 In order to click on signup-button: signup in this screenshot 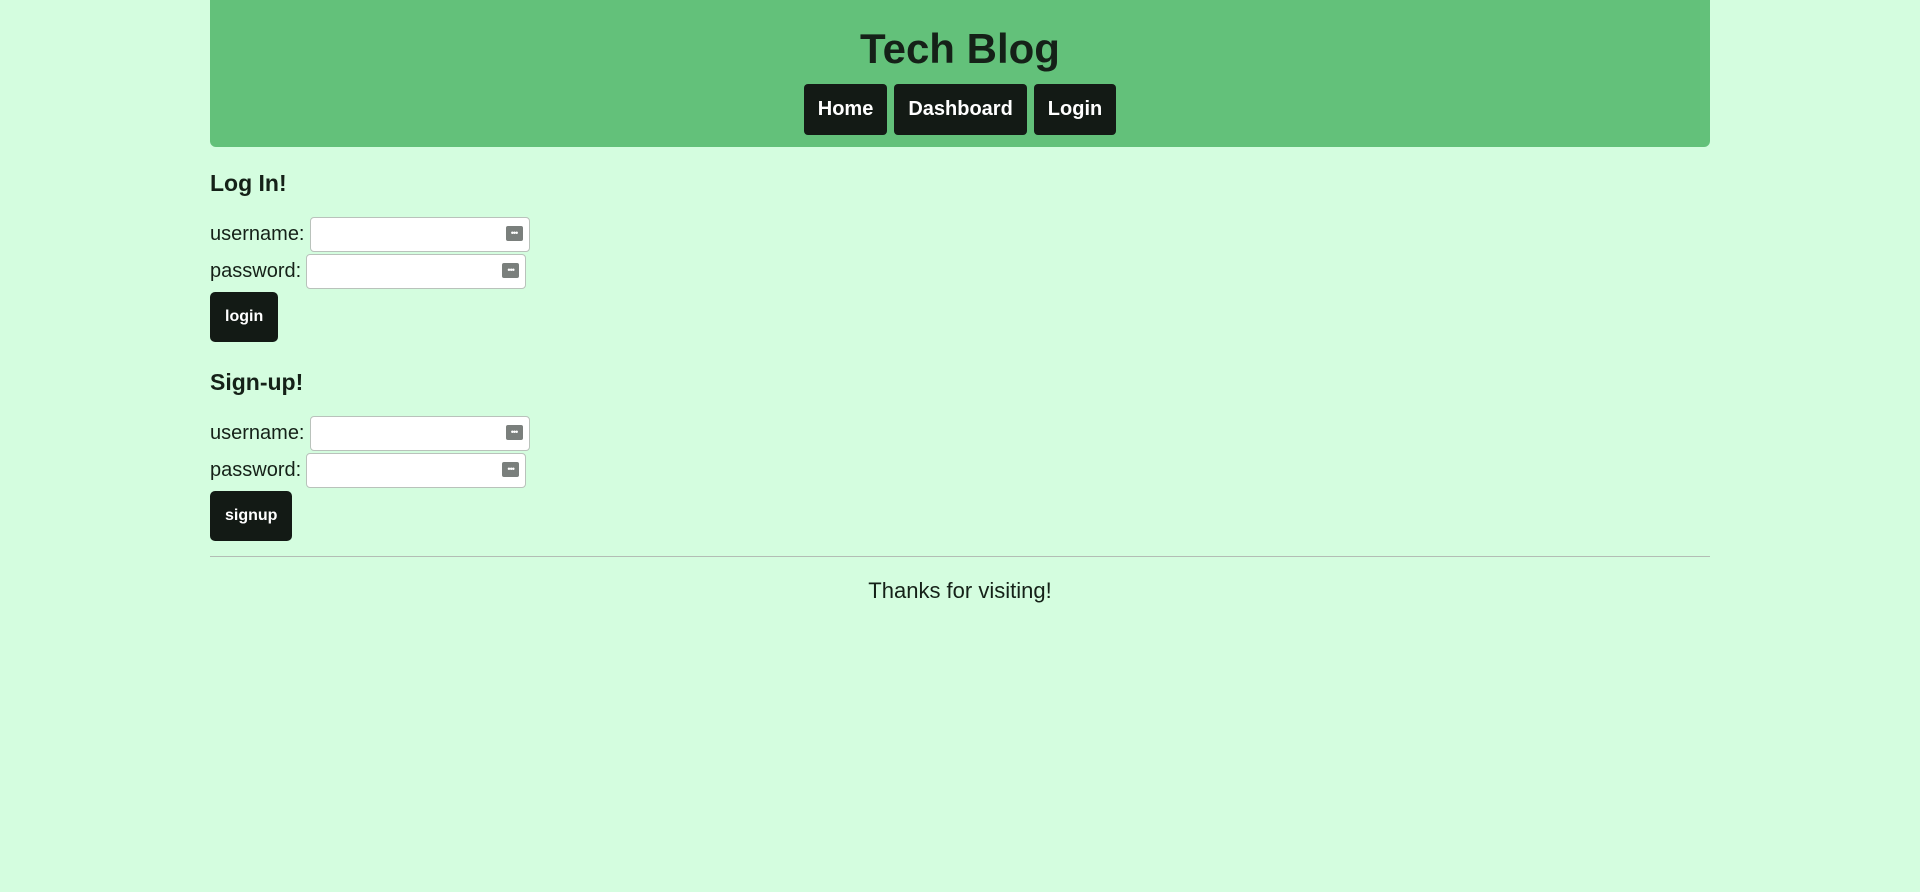, I will do `click(251, 516)`.